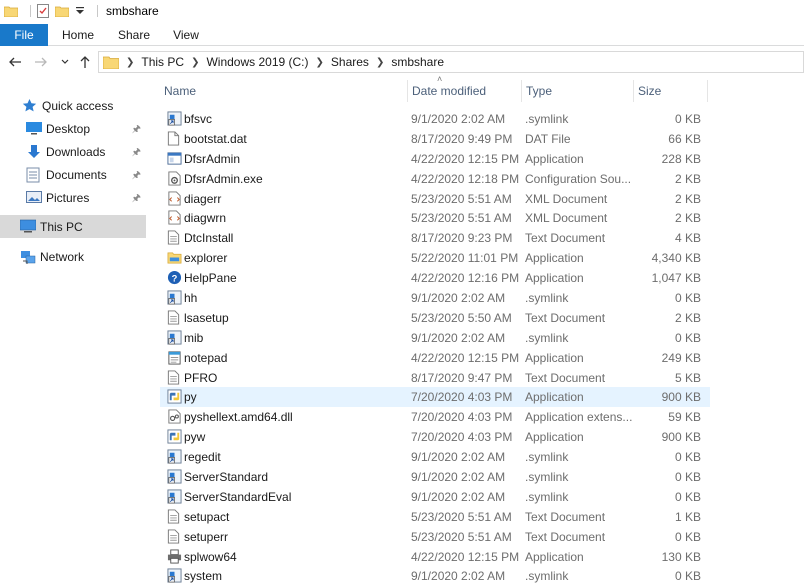  Describe the element at coordinates (24, 35) in the screenshot. I see `tab-file: File` at that location.